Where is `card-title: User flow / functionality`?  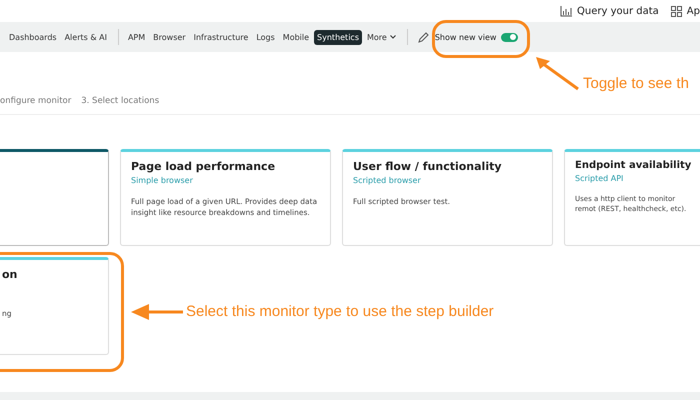 card-title: User flow / functionality is located at coordinates (427, 166).